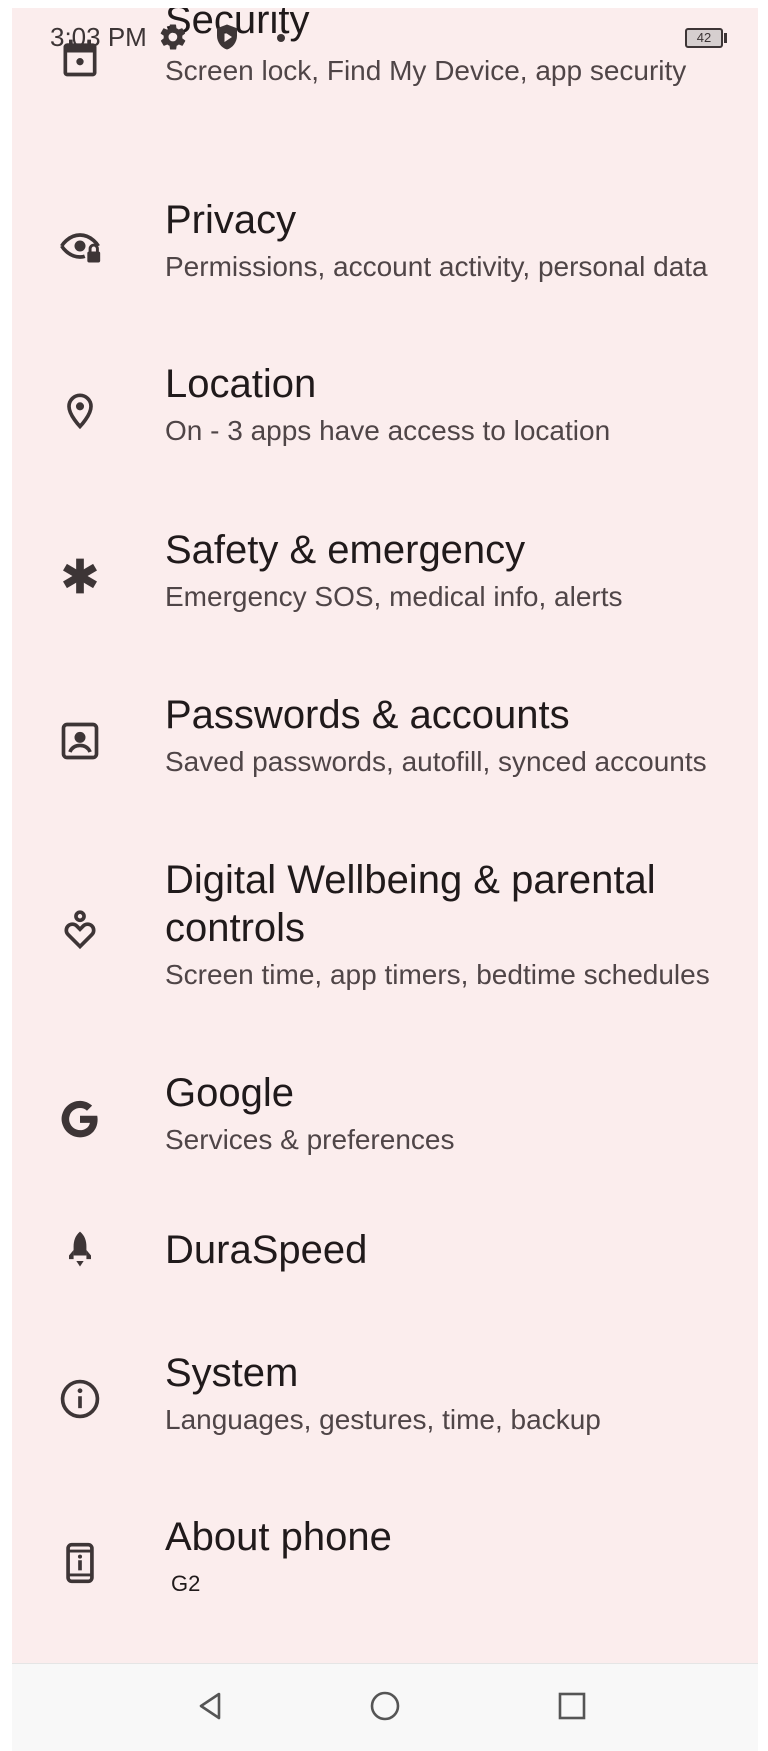 The image size is (768, 1751). I want to click on battery-icon: 42, so click(704, 38).